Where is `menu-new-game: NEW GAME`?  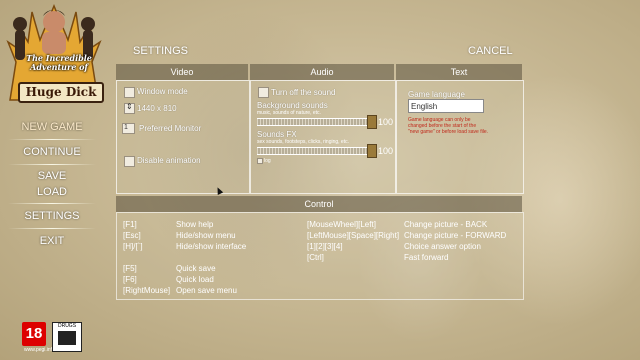
menu-new-game: NEW GAME is located at coordinates (52, 127).